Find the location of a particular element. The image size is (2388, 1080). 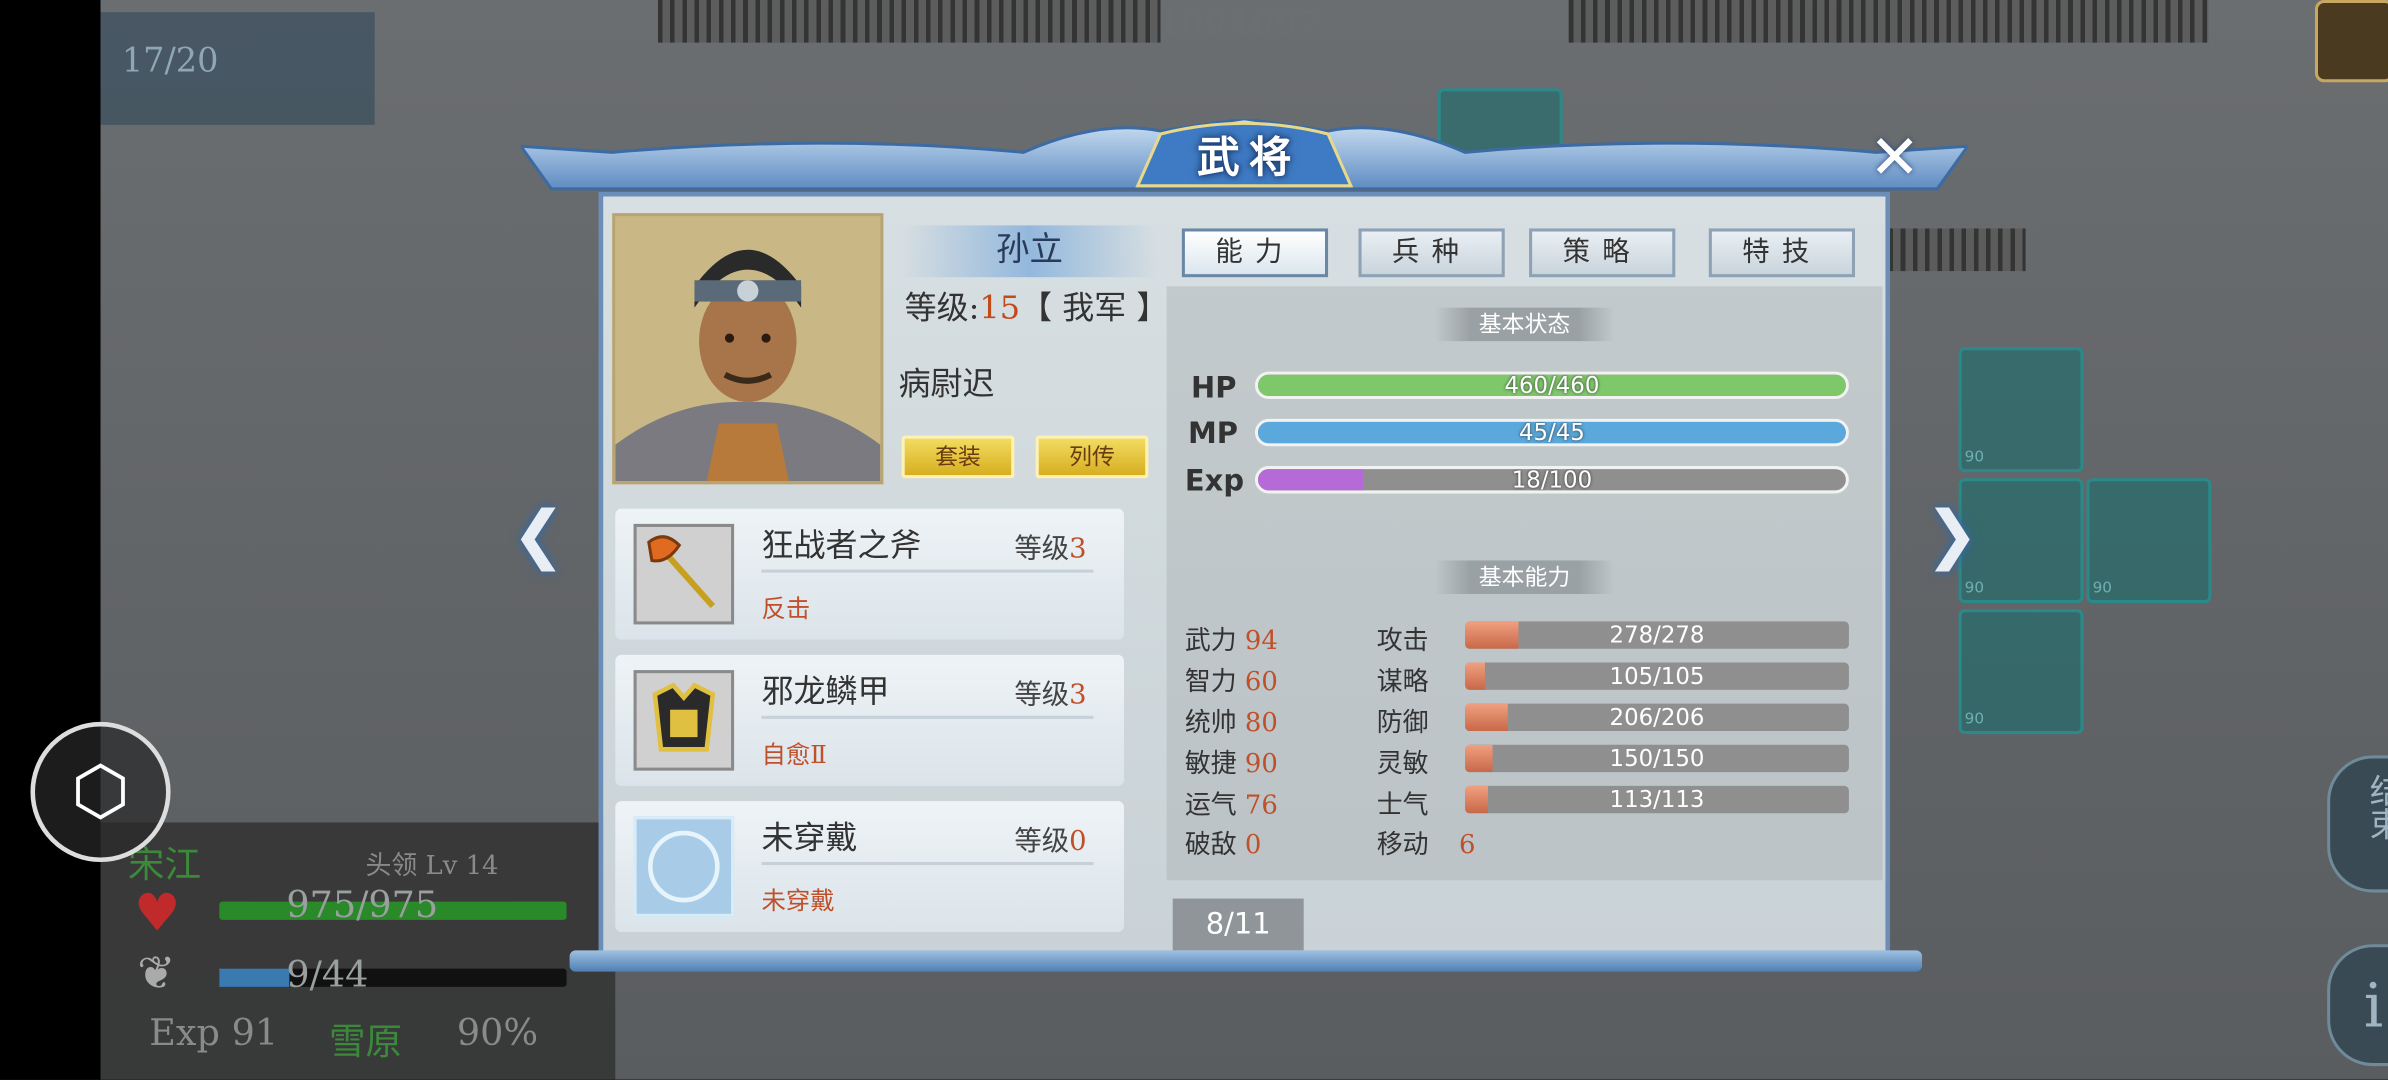

hp-text: 460/460 is located at coordinates (1552, 385).